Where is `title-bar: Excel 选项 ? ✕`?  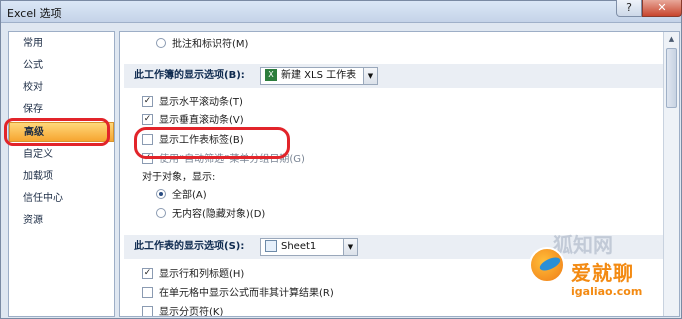
title-bar: Excel 选项 ? ✕ is located at coordinates (341, 11).